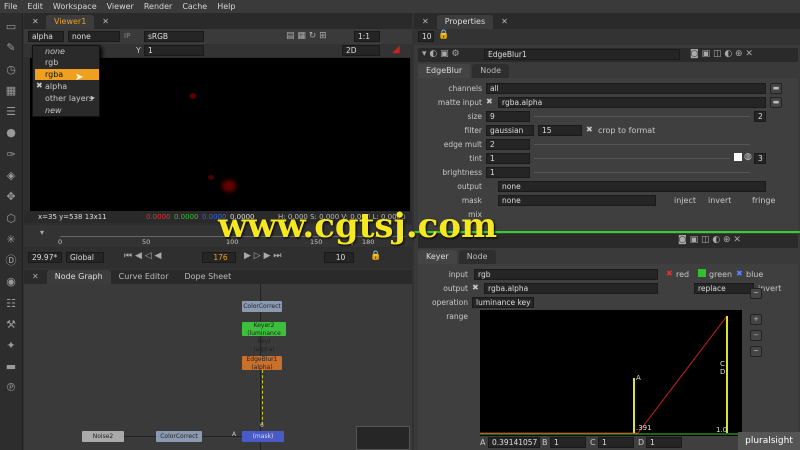 The width and height of the screenshot is (800, 450). I want to click on second-channel-select: none, so click(94, 36).